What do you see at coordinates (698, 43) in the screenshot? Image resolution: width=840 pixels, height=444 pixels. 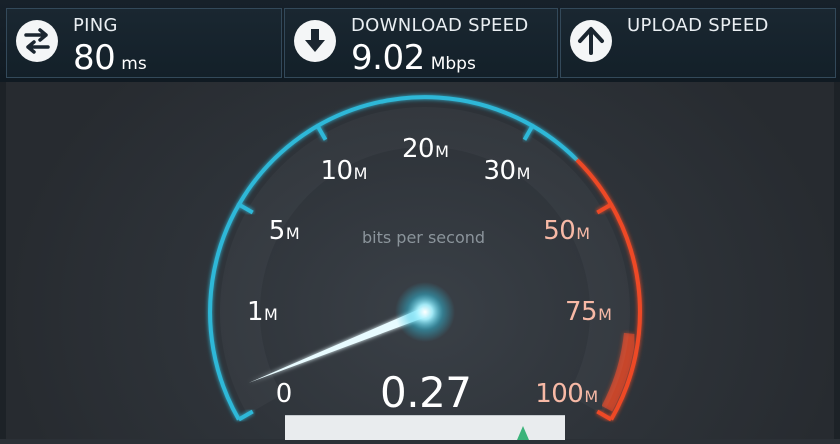 I see `upload-stat: UPLOAD SPEED` at bounding box center [698, 43].